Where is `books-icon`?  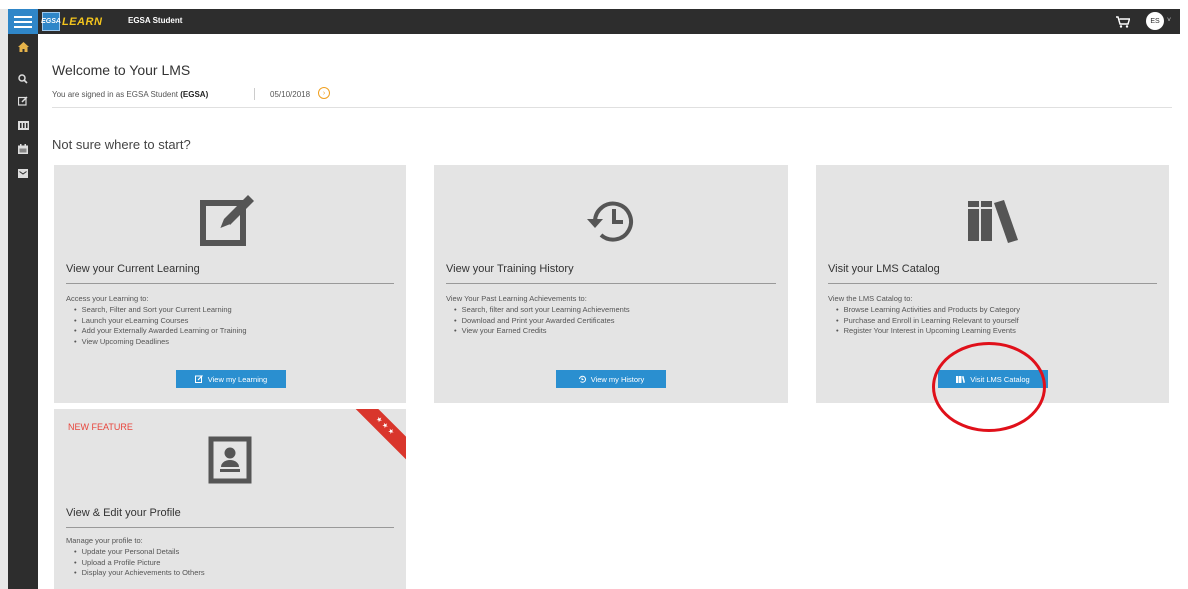 books-icon is located at coordinates (992, 221).